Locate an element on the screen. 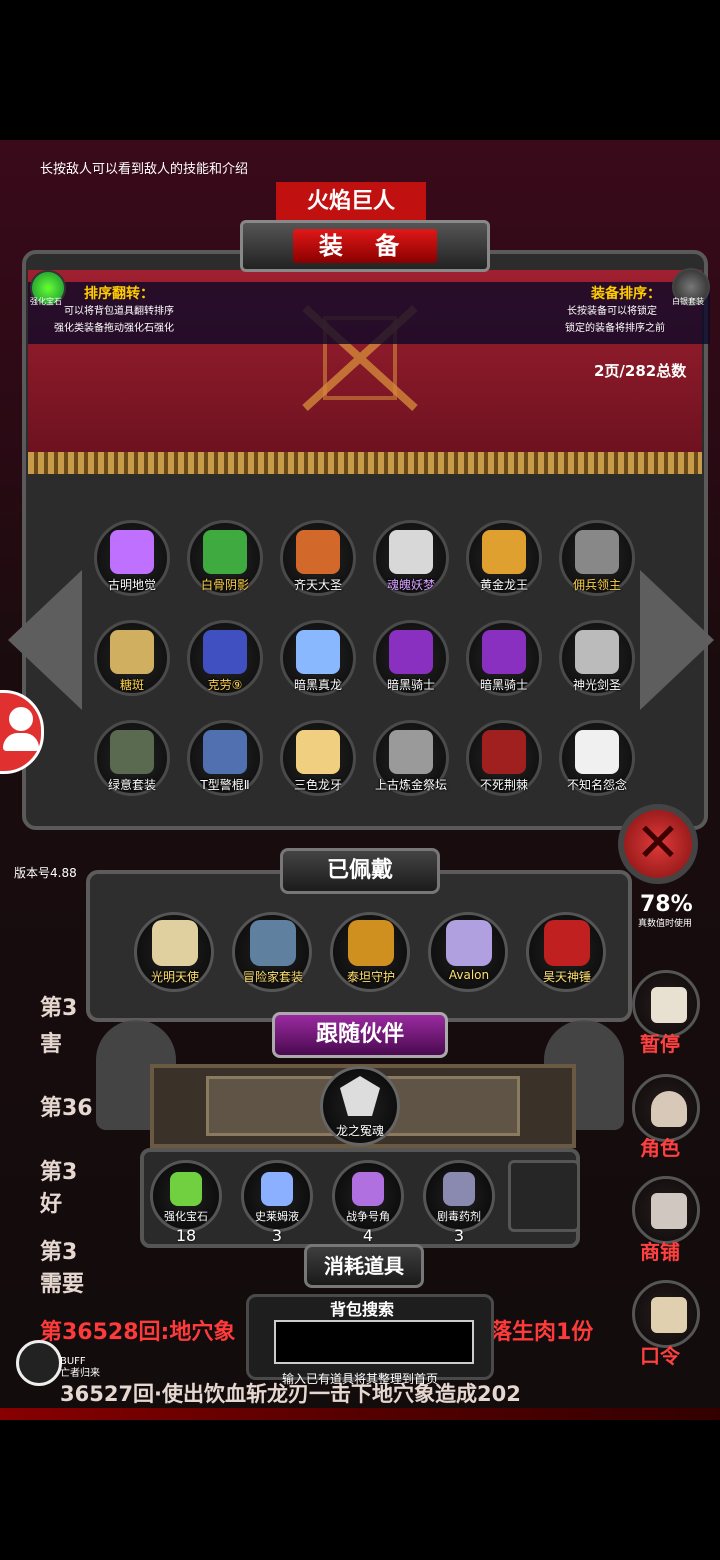  sort-reverse-line: 强化类装备拖动强化石强化 is located at coordinates (114, 328).